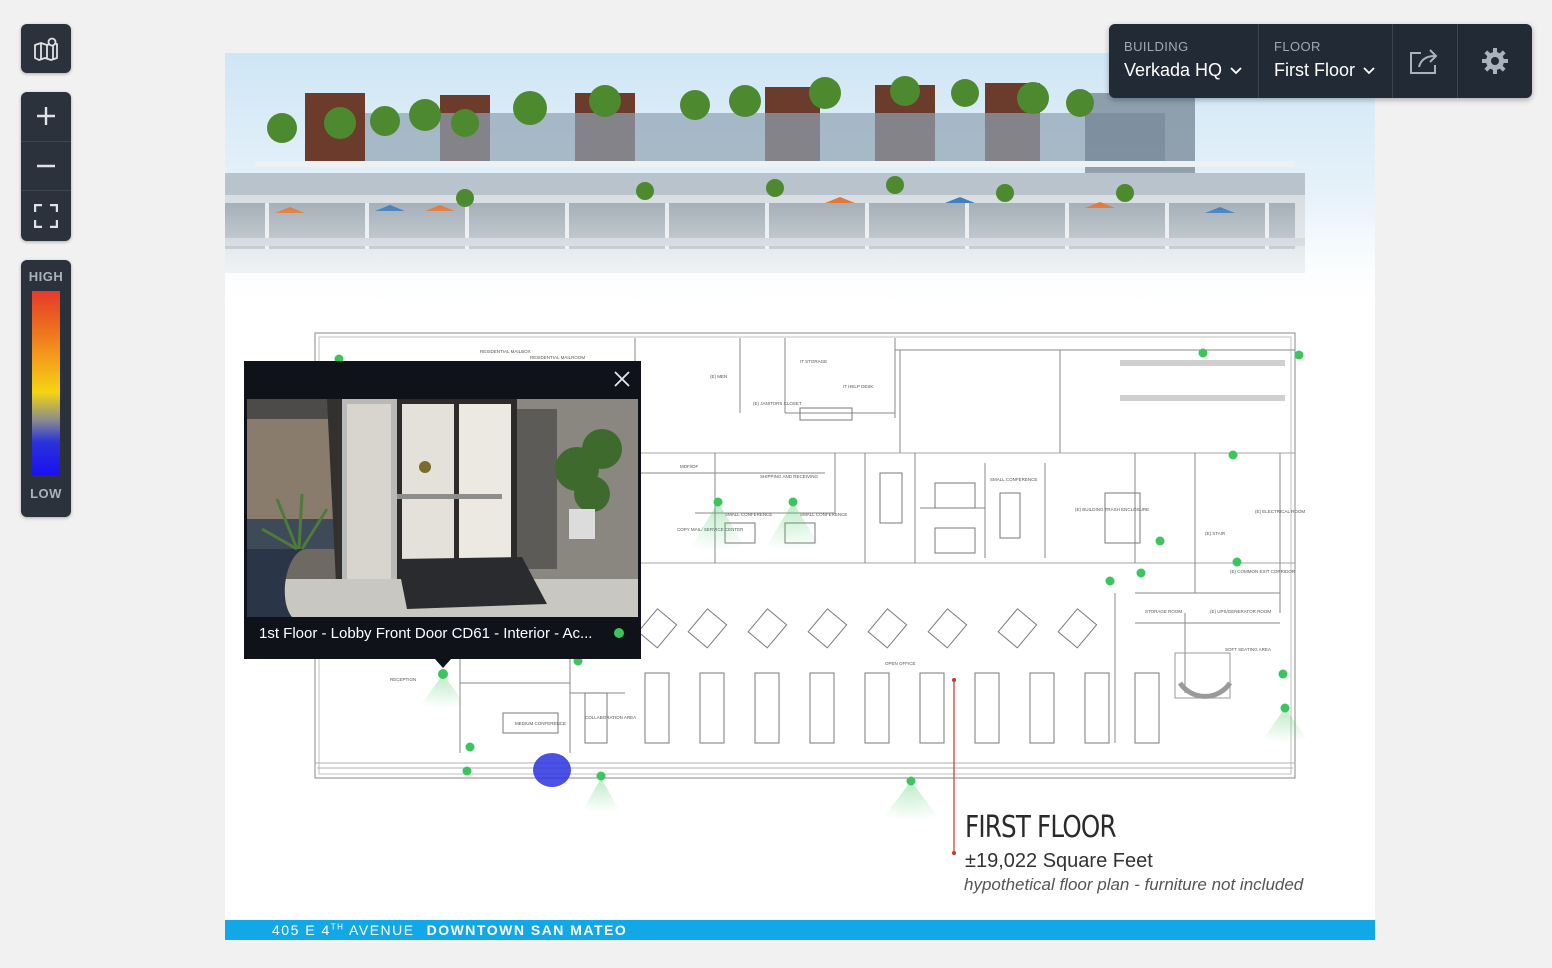  What do you see at coordinates (800, 930) in the screenshot?
I see `address-banner: 405 E 4TH AVENUE DOWNTOWN SAN MATEO` at bounding box center [800, 930].